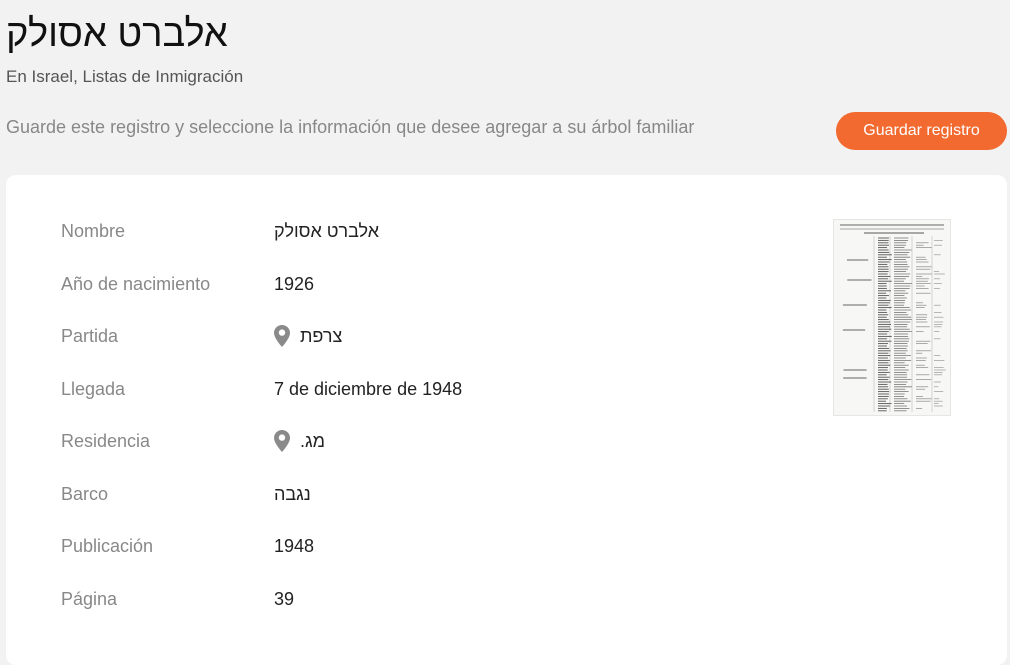 The height and width of the screenshot is (665, 1010). What do you see at coordinates (386, 336) in the screenshot?
I see `field-row-departure: Partida צרפת` at bounding box center [386, 336].